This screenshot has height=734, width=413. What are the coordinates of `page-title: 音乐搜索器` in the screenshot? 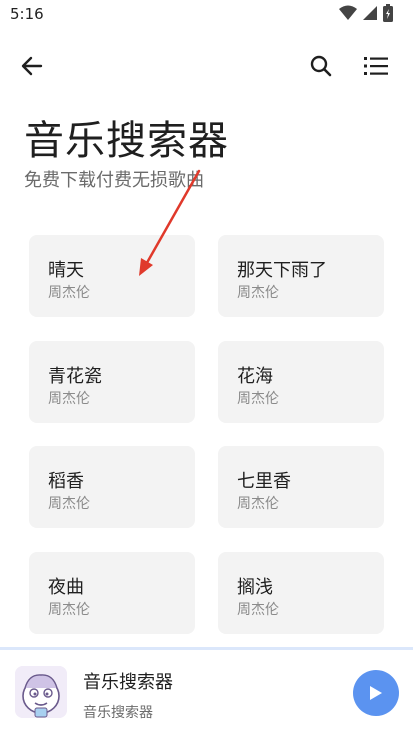 It's located at (126, 141).